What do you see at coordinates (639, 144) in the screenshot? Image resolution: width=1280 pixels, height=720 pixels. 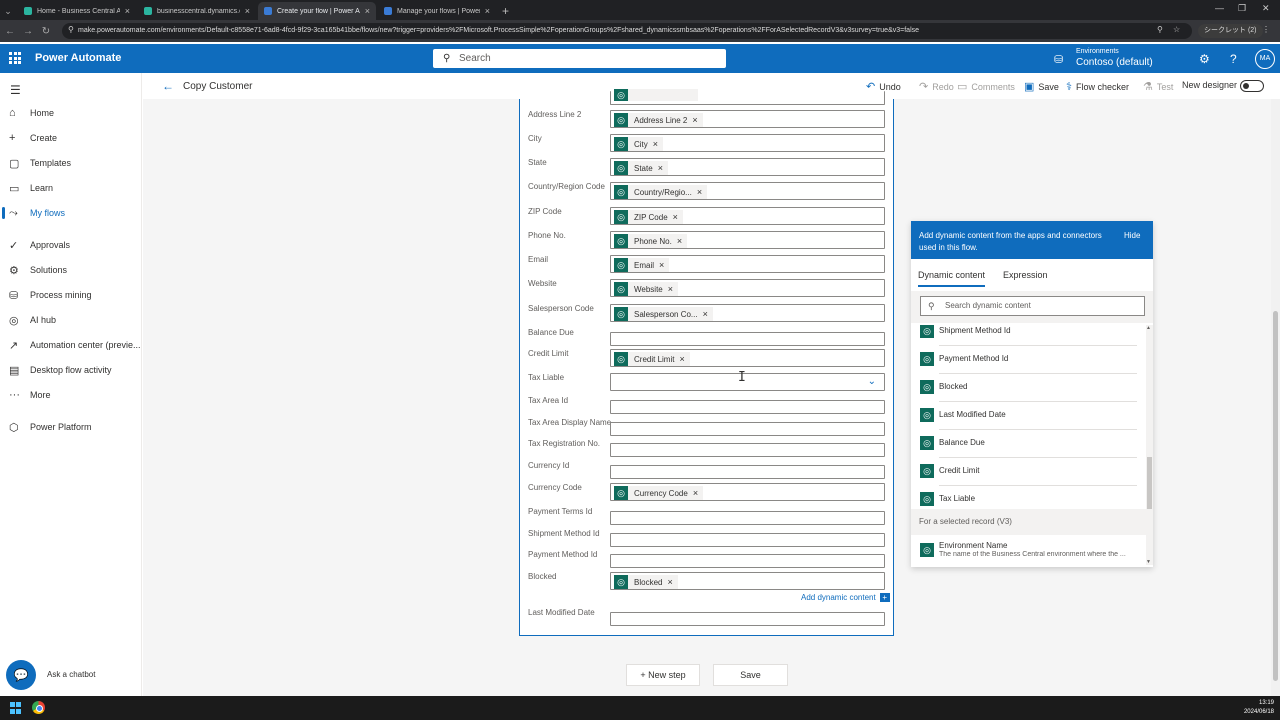 I see `dynamic-token: ◎ City ×` at bounding box center [639, 144].